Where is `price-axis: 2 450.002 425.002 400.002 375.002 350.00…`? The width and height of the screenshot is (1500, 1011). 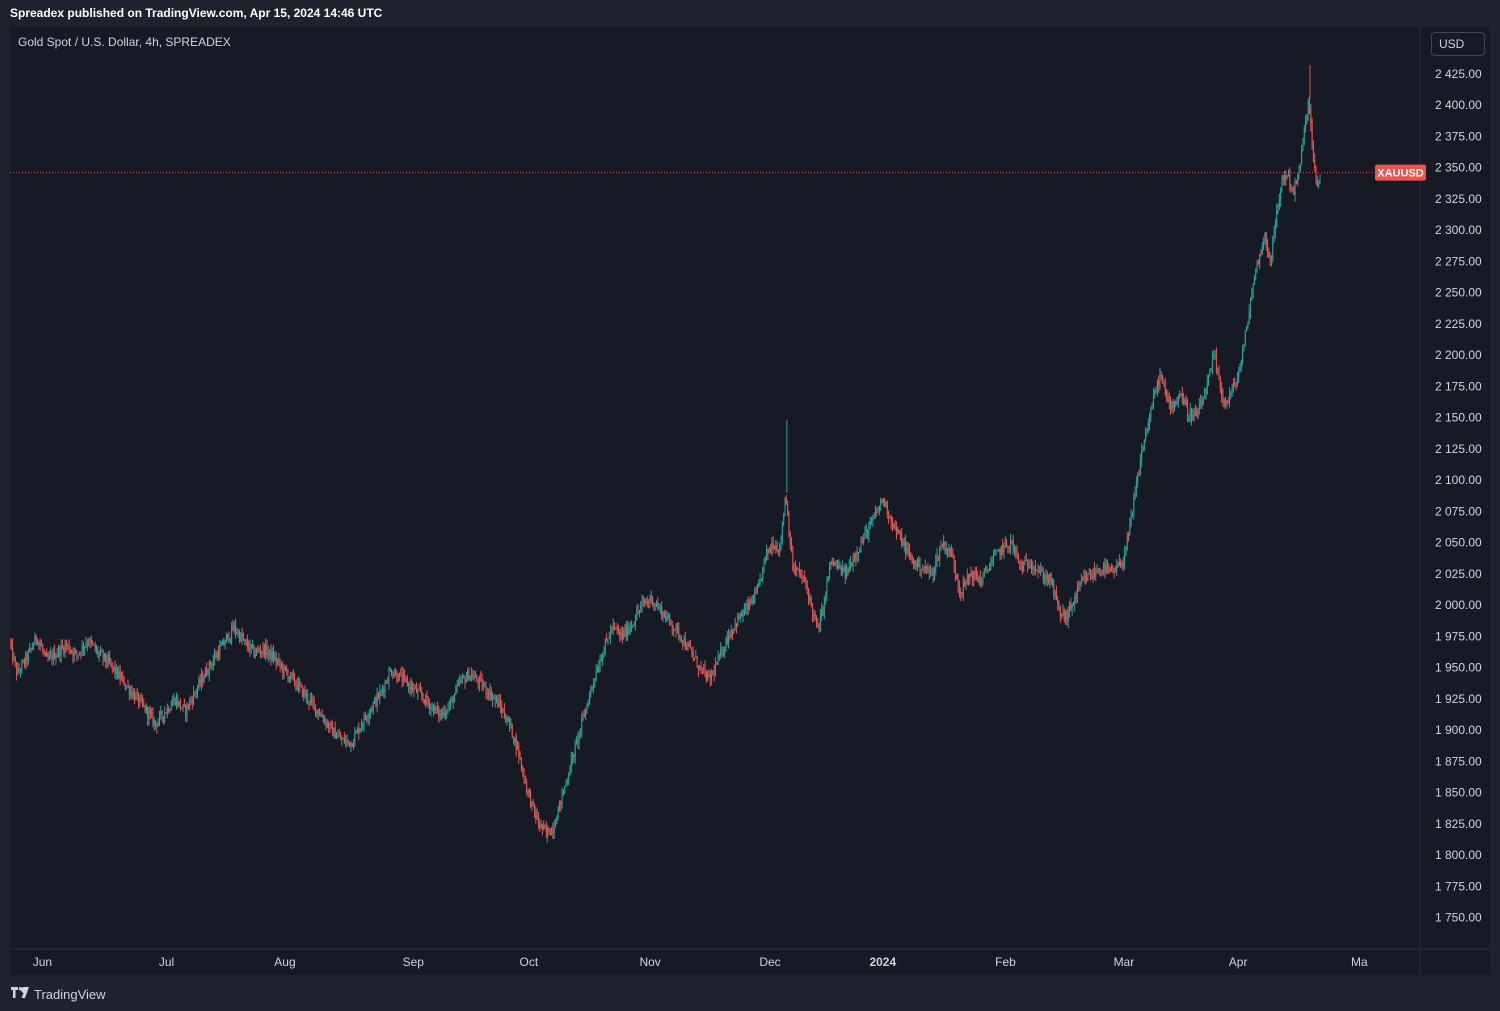
price-axis: 2 450.002 425.002 400.002 375.002 350.00… is located at coordinates (1450, 501).